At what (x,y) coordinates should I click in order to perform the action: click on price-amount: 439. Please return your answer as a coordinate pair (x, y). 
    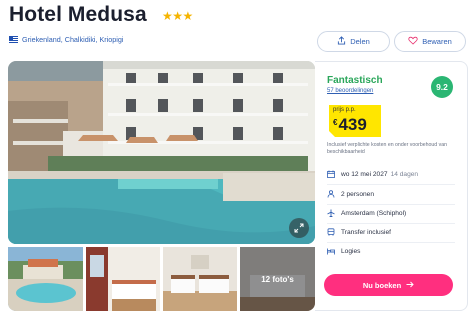
    Looking at the image, I should click on (352, 124).